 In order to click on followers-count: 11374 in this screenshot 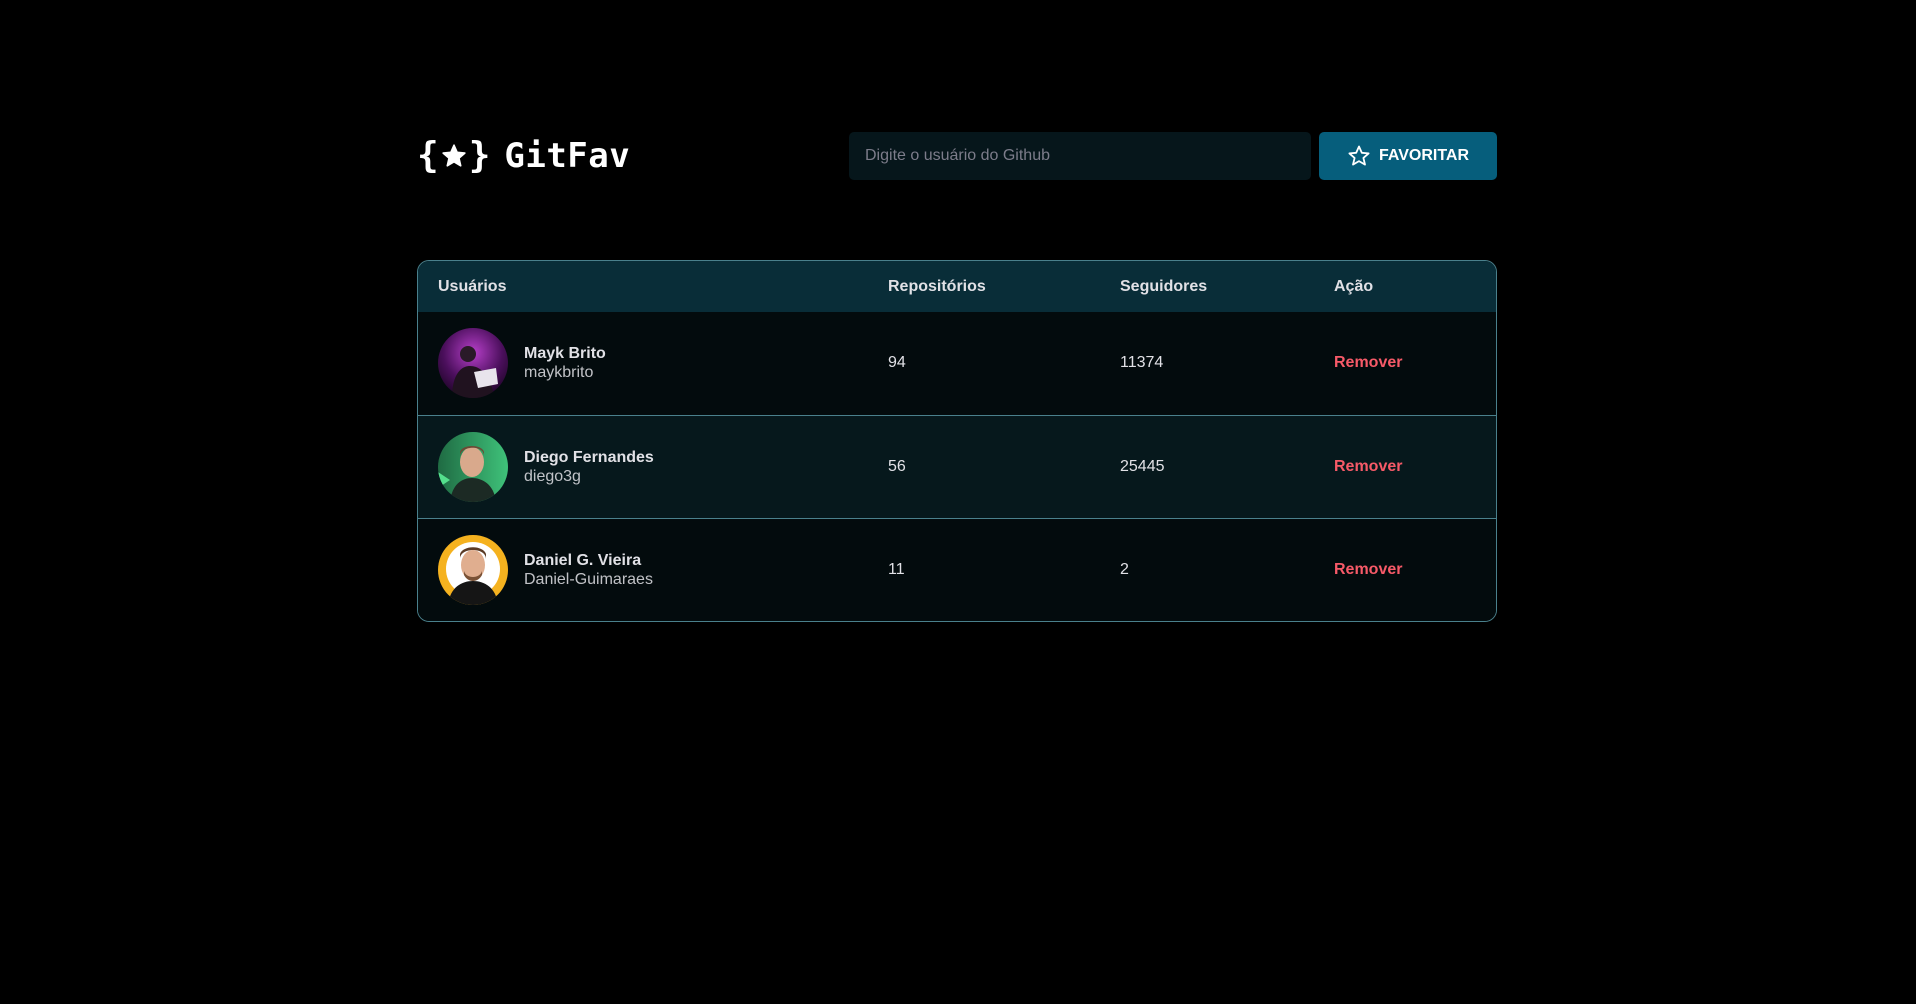, I will do `click(1142, 363)`.